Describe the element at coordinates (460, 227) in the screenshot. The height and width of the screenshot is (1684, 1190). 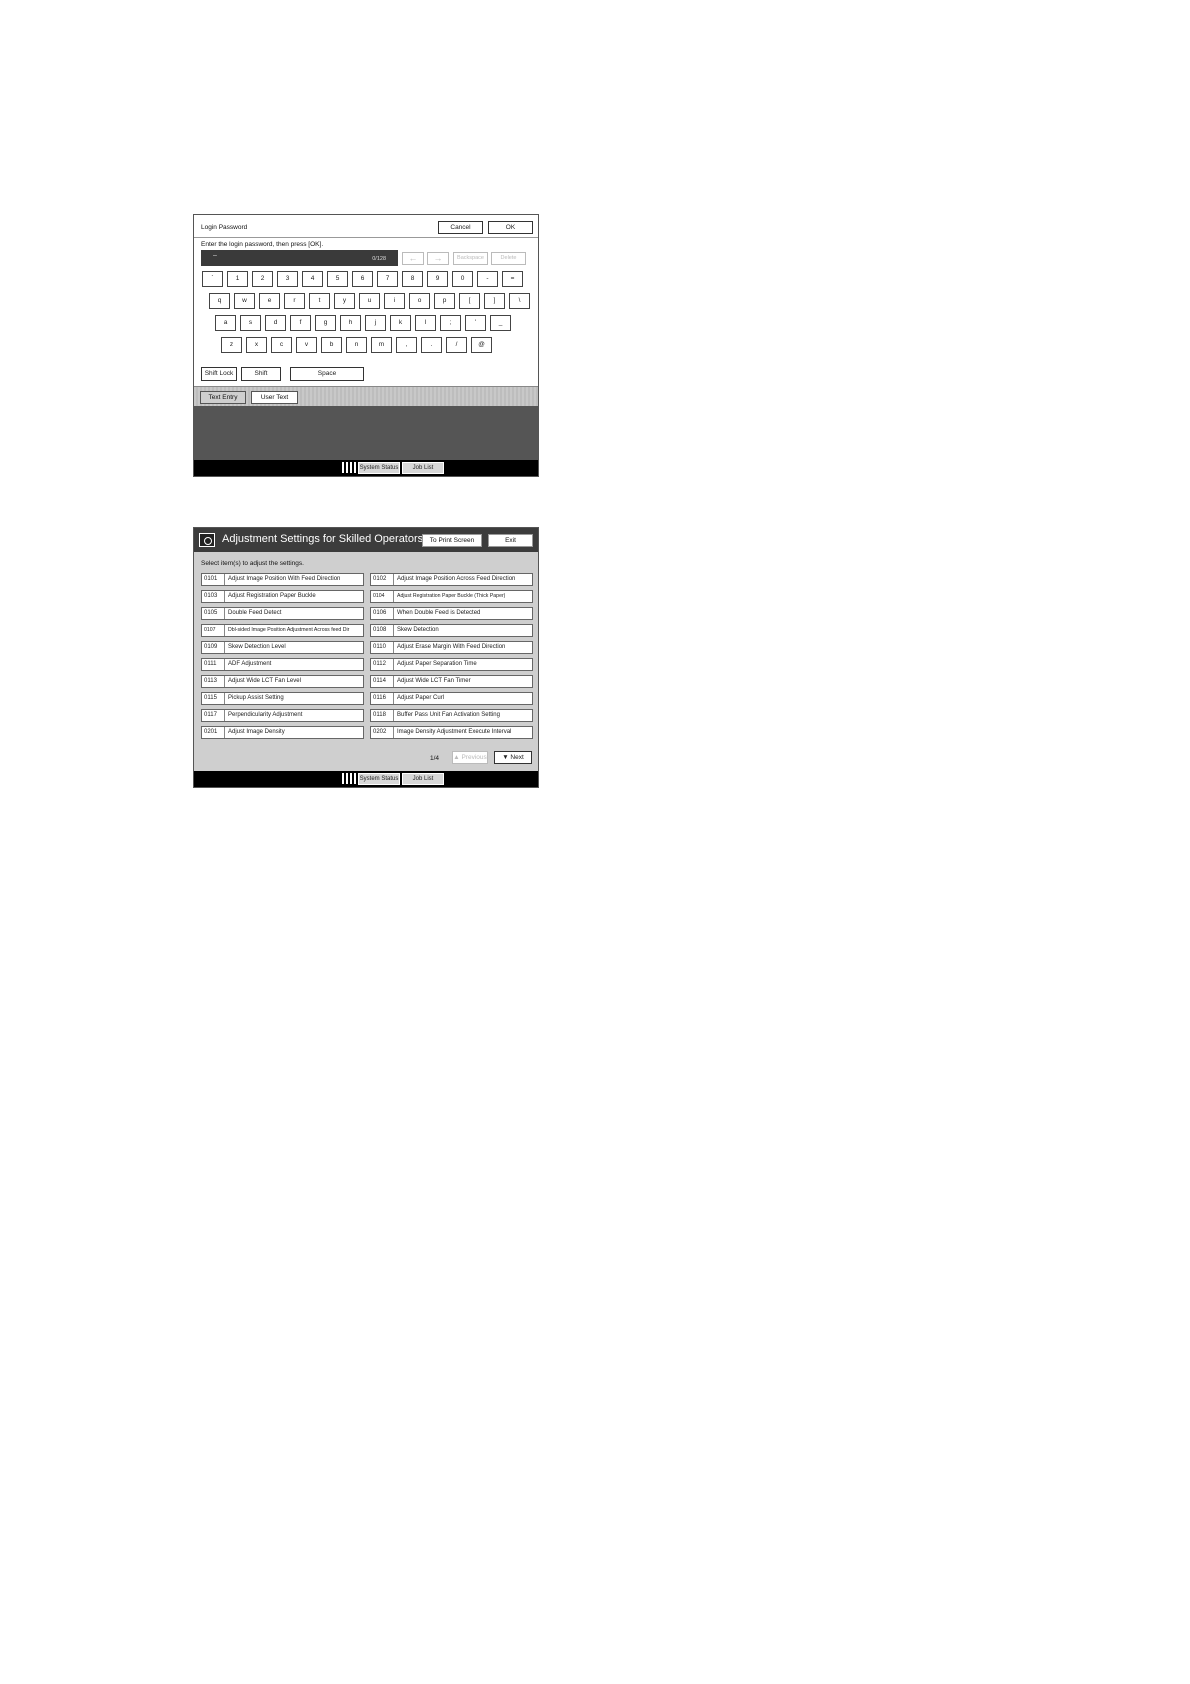
I see `cancel-button: Cancel` at that location.